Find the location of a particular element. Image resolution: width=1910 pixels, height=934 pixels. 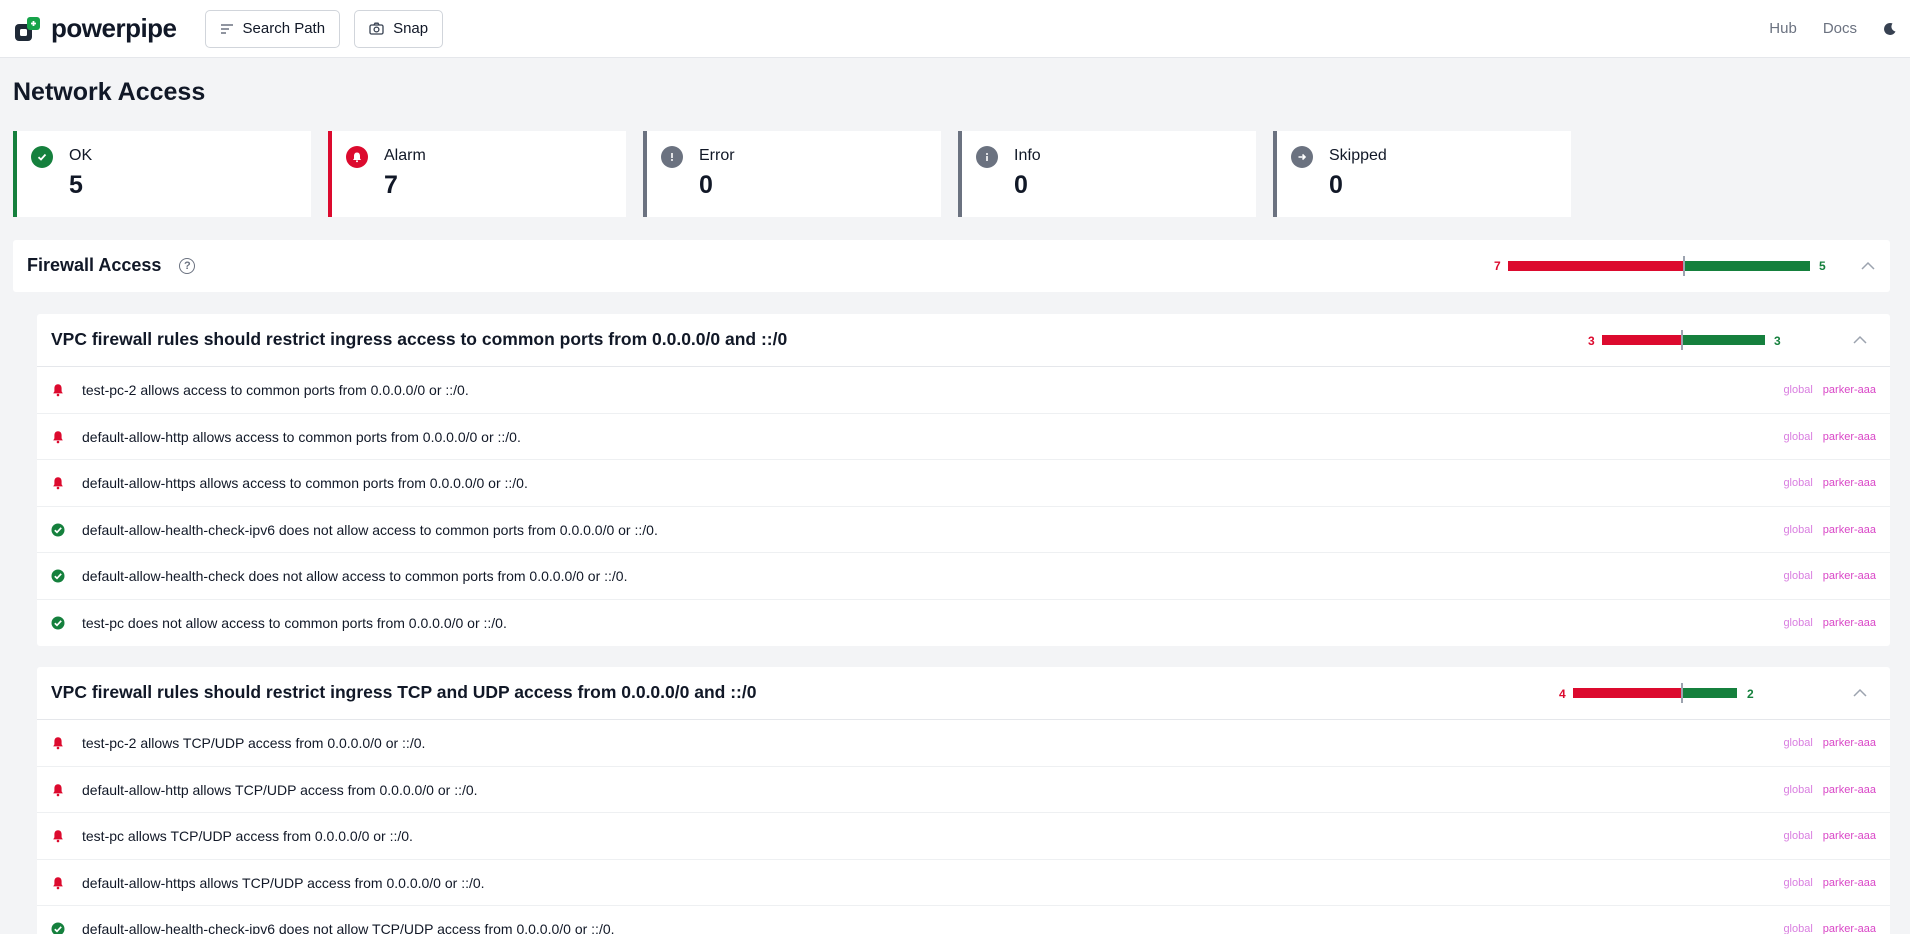

search-path-label: Search Path is located at coordinates (284, 28).